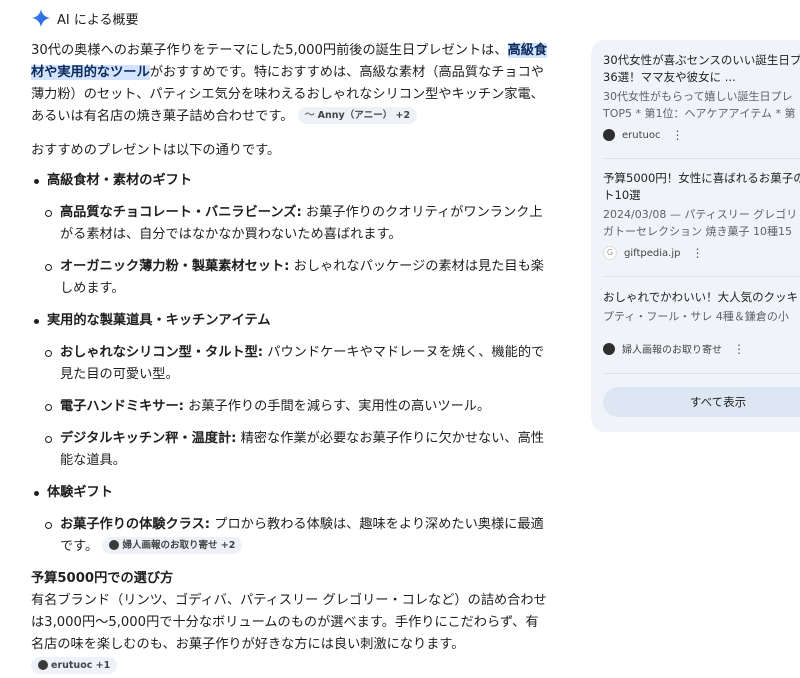 The width and height of the screenshot is (800, 678). What do you see at coordinates (701, 60) in the screenshot?
I see `source-title: 30代女性が喜ぶセンスのいい誕生日プ` at bounding box center [701, 60].